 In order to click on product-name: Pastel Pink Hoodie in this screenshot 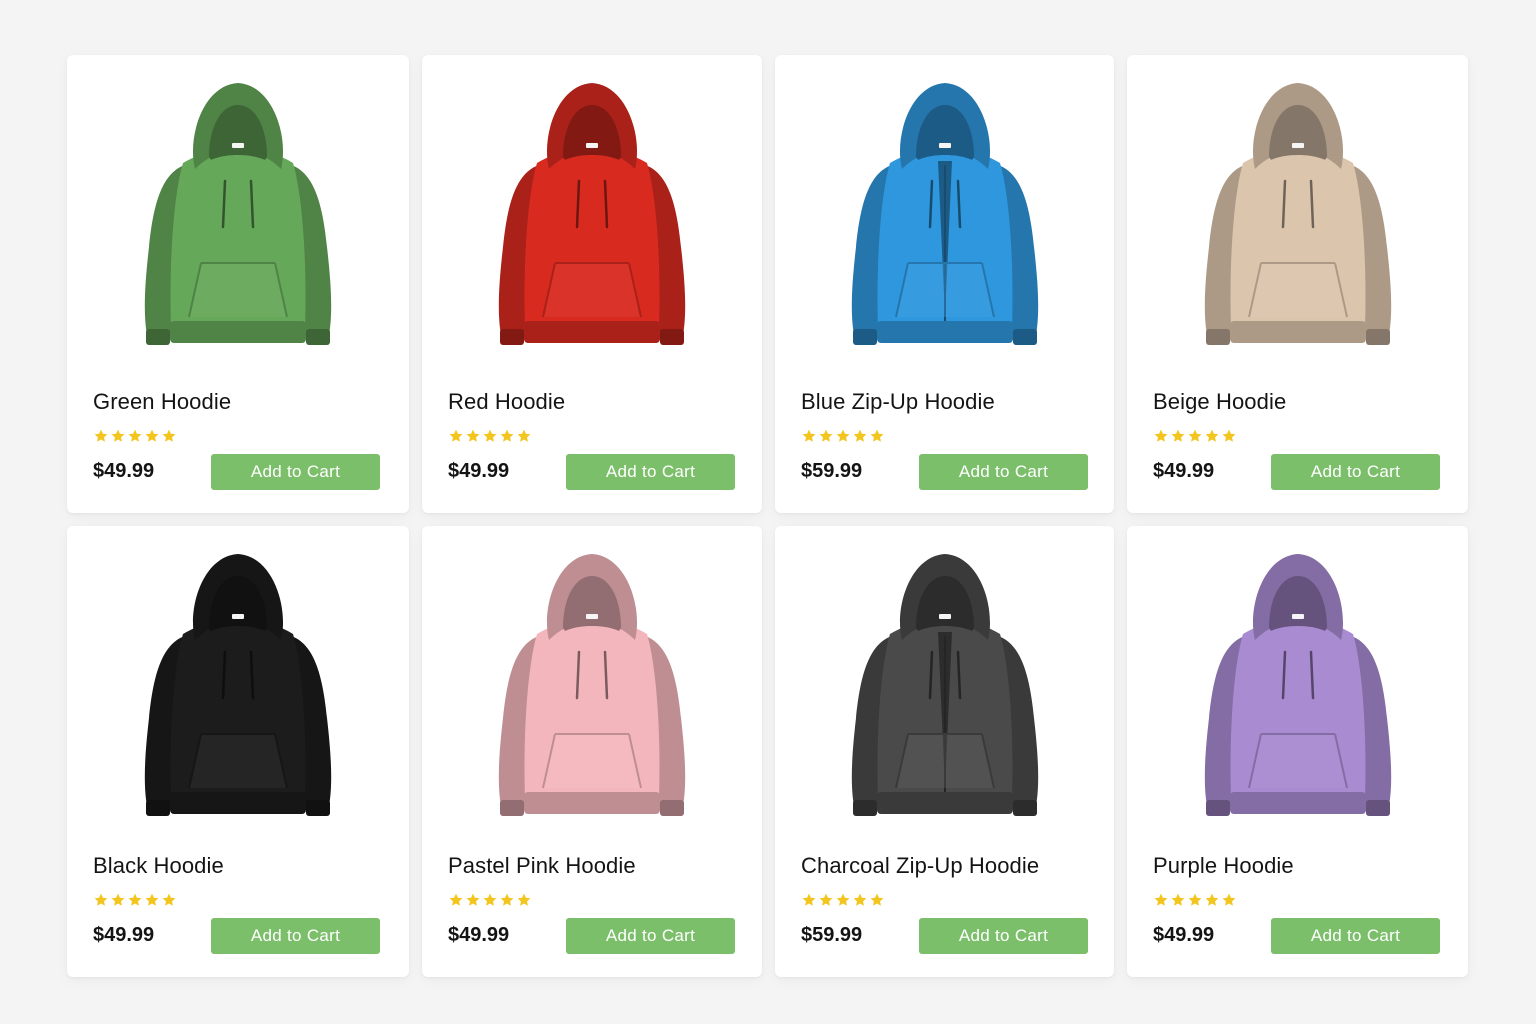, I will do `click(542, 866)`.